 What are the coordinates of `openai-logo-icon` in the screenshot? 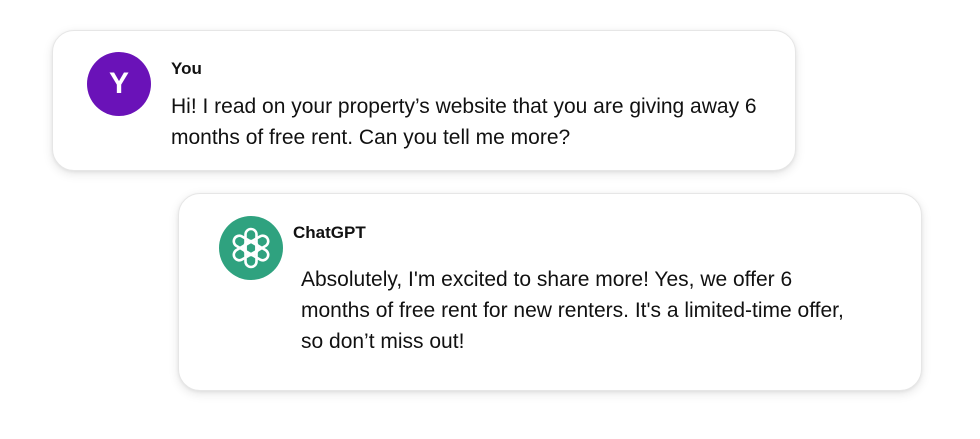 It's located at (251, 248).